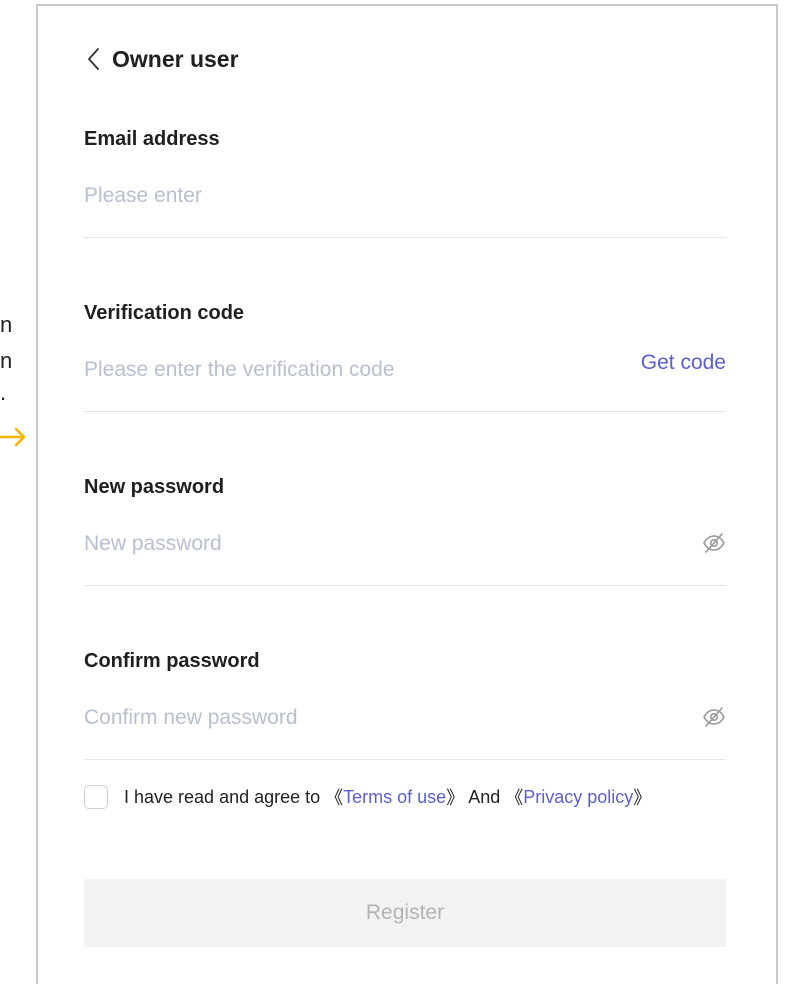 This screenshot has height=984, width=789. What do you see at coordinates (97, 59) in the screenshot?
I see `chevron-left-icon` at bounding box center [97, 59].